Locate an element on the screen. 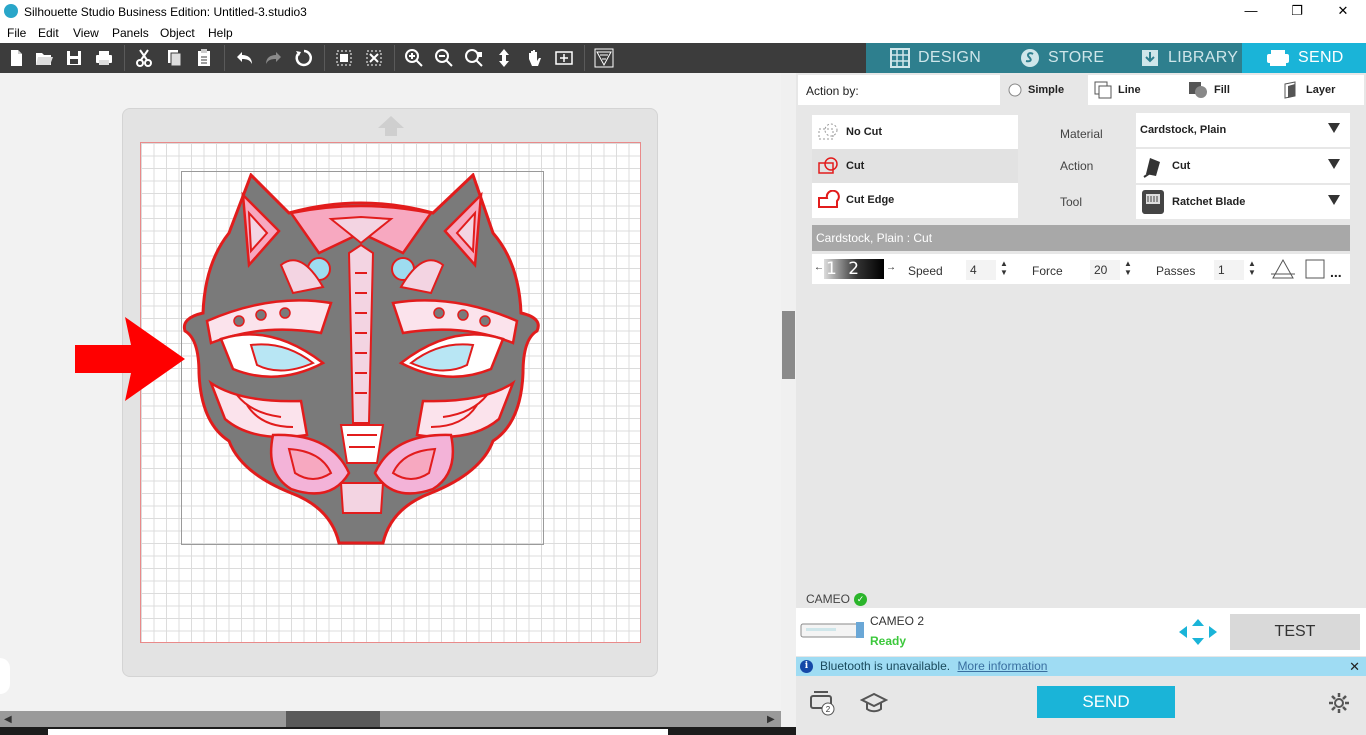 The width and height of the screenshot is (1366, 735). layer-icon is located at coordinates (1290, 90).